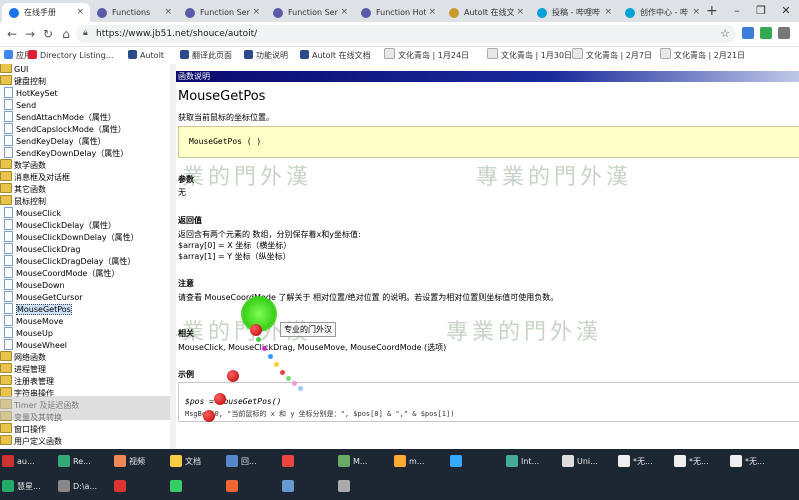 The image size is (799, 500). What do you see at coordinates (406, 34) in the screenshot?
I see `address-bar: 🔒︎ https://www.jb51.net/shouce/autoit/ ☆` at bounding box center [406, 34].